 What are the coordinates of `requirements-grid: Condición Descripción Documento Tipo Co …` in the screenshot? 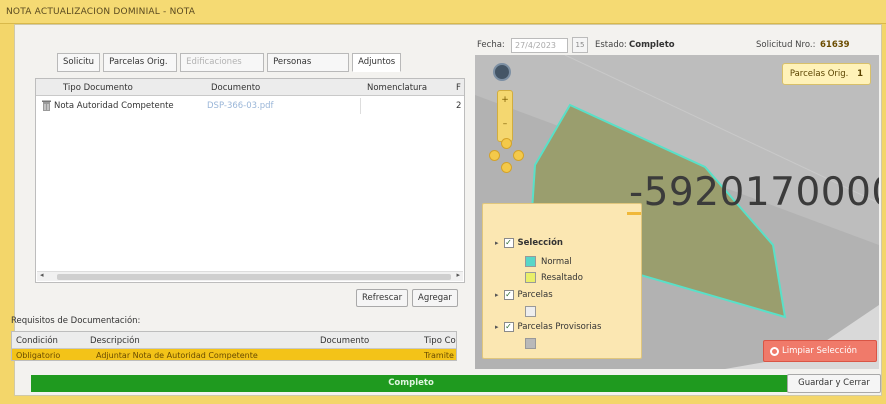 It's located at (234, 346).